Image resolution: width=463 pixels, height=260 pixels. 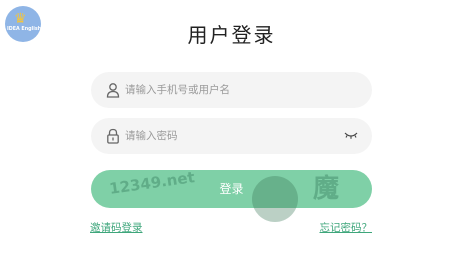 I want to click on login-button: 12349.net 魔 登录, so click(x=231, y=189).